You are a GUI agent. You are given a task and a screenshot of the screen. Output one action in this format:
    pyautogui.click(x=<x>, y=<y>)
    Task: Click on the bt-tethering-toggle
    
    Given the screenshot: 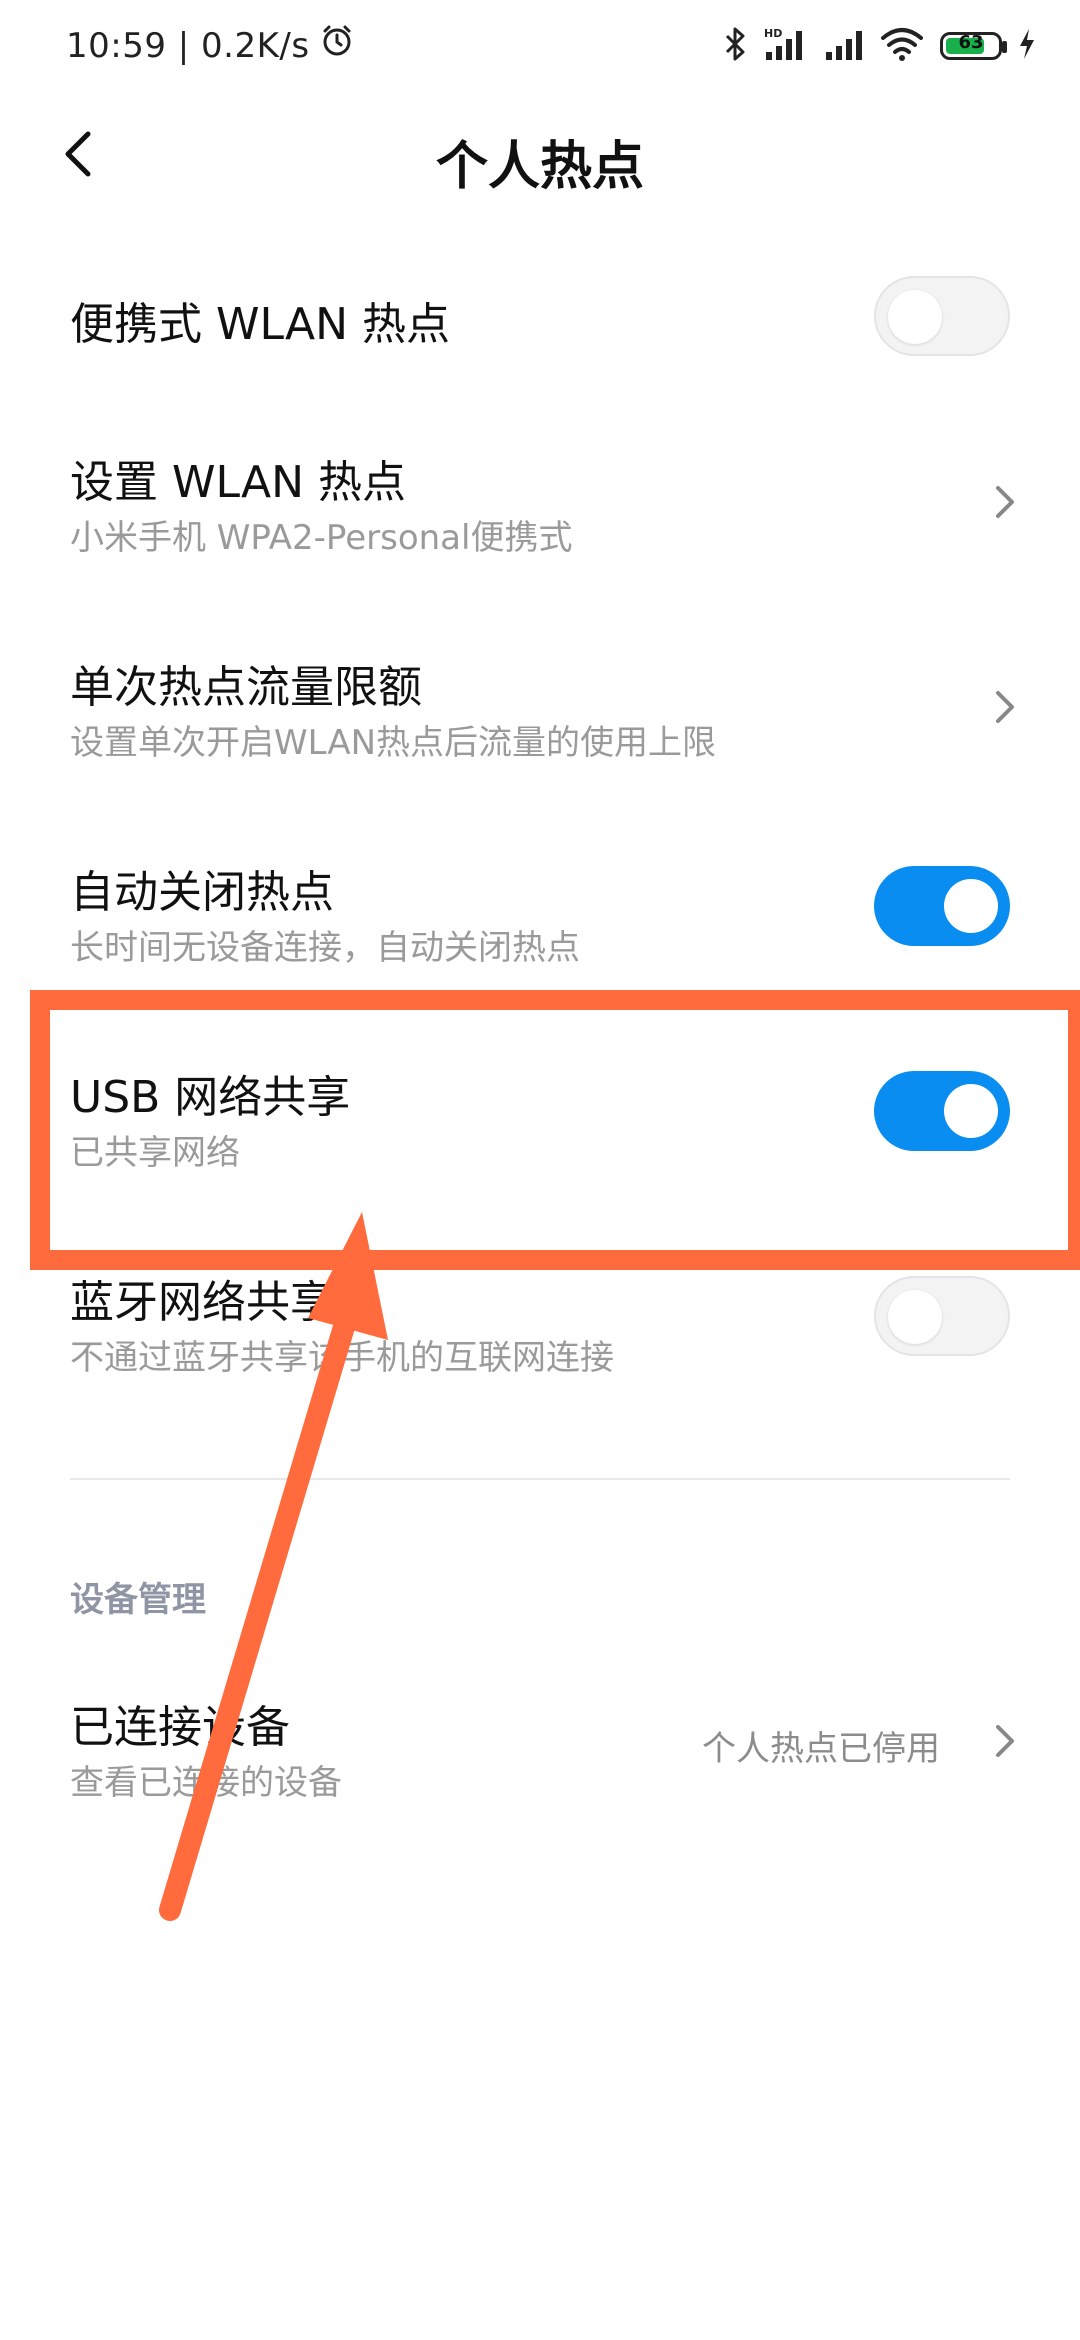 What is the action you would take?
    pyautogui.click(x=942, y=1316)
    